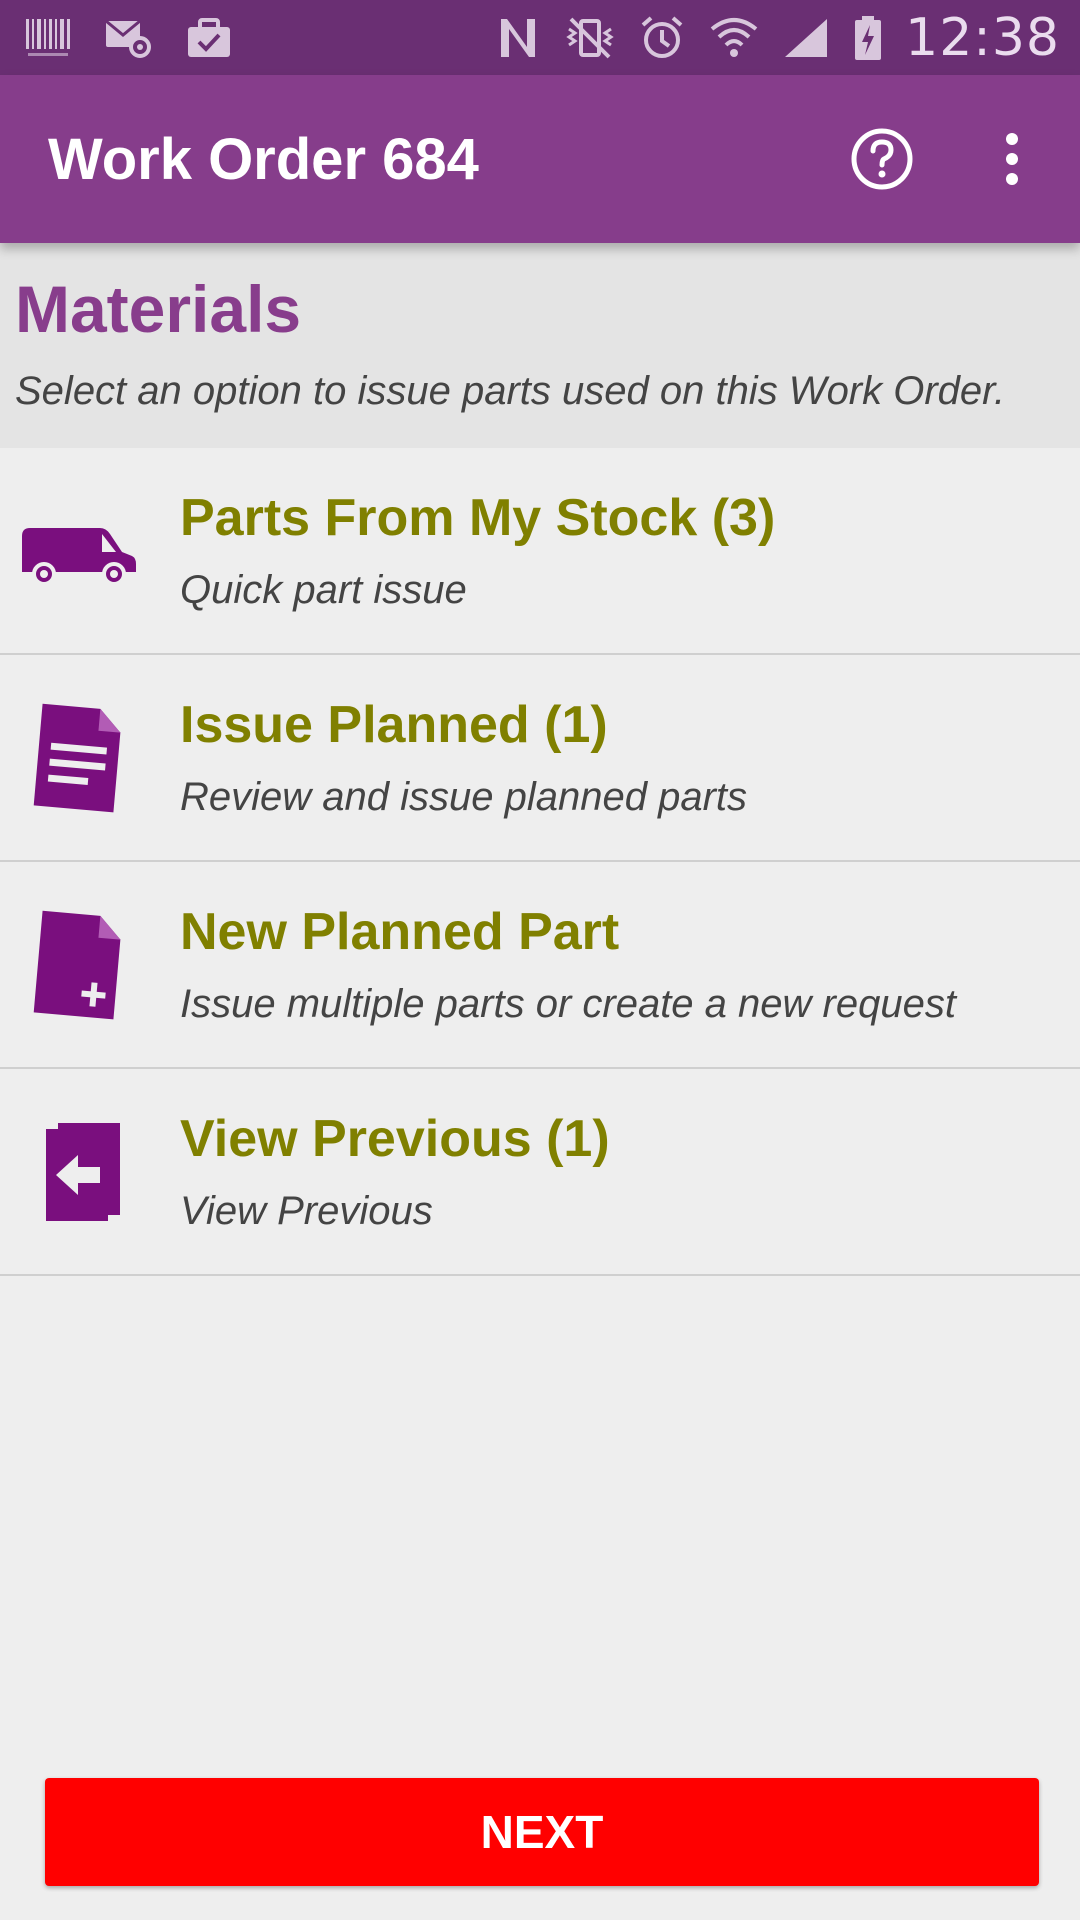  I want to click on next-button: NEXT, so click(542, 1832).